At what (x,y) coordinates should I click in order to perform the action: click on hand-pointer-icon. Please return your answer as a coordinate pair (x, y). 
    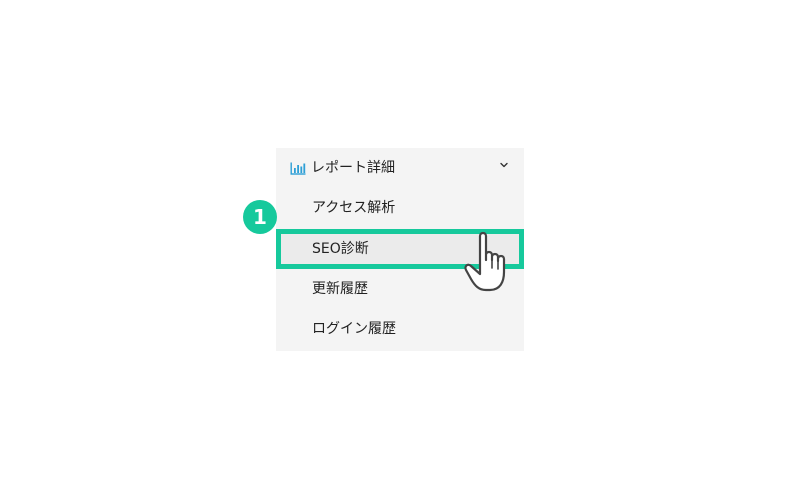
    Looking at the image, I should click on (485, 261).